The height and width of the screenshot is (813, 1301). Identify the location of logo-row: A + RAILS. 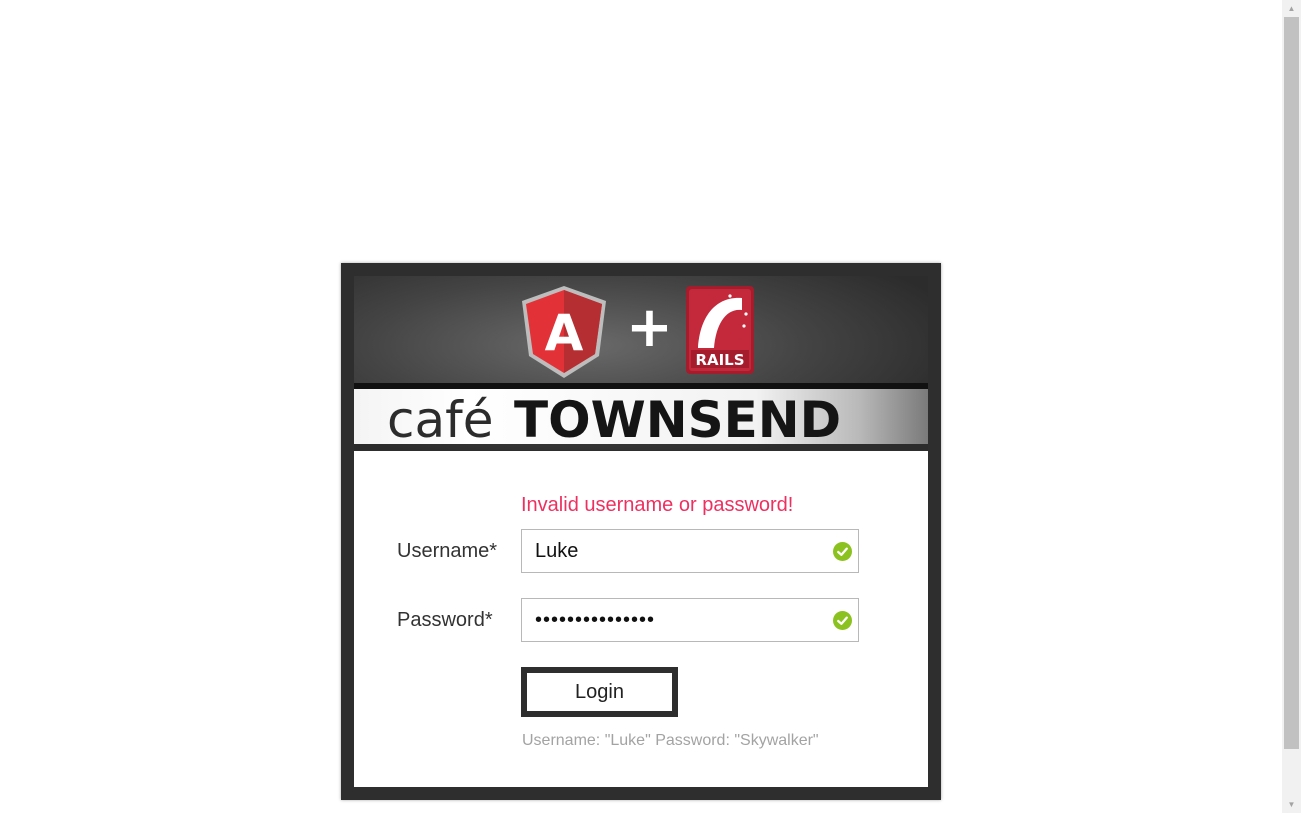
(641, 331).